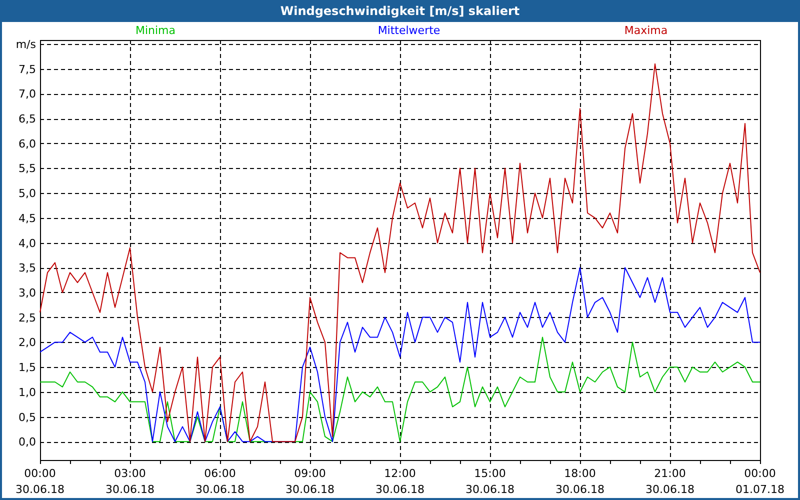 The height and width of the screenshot is (500, 800). What do you see at coordinates (27, 392) in the screenshot?
I see `y-tick-label: 1,0` at bounding box center [27, 392].